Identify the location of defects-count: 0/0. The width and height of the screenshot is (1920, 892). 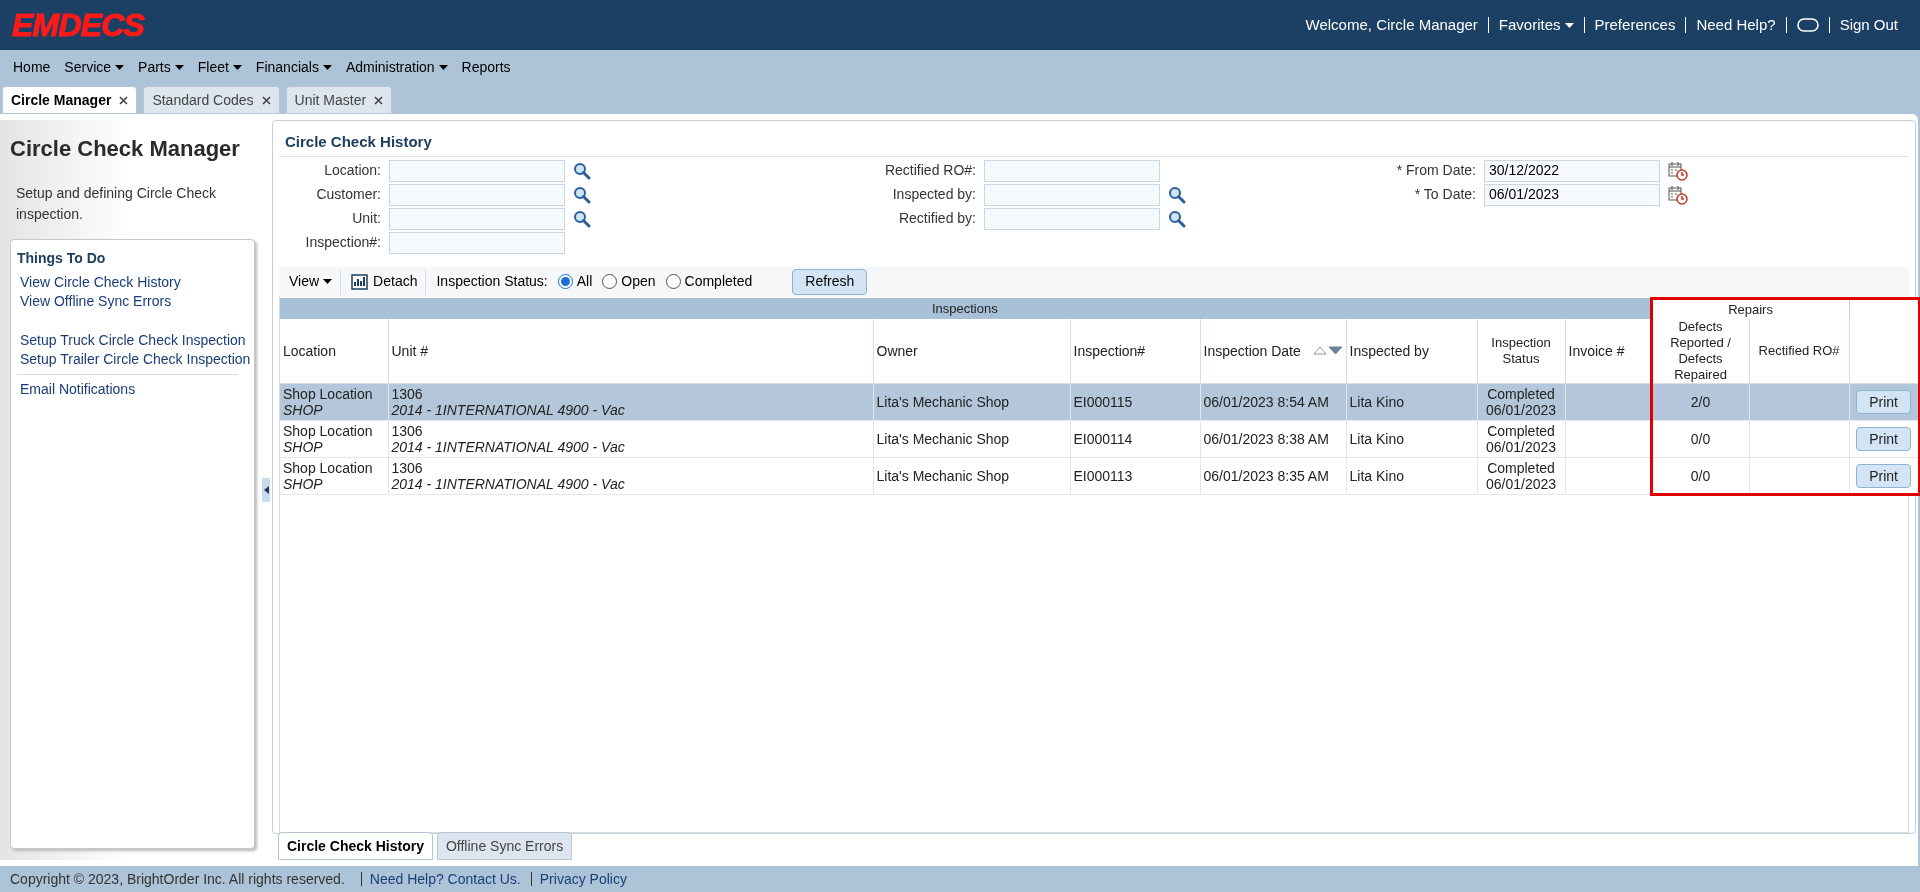
(1700, 475).